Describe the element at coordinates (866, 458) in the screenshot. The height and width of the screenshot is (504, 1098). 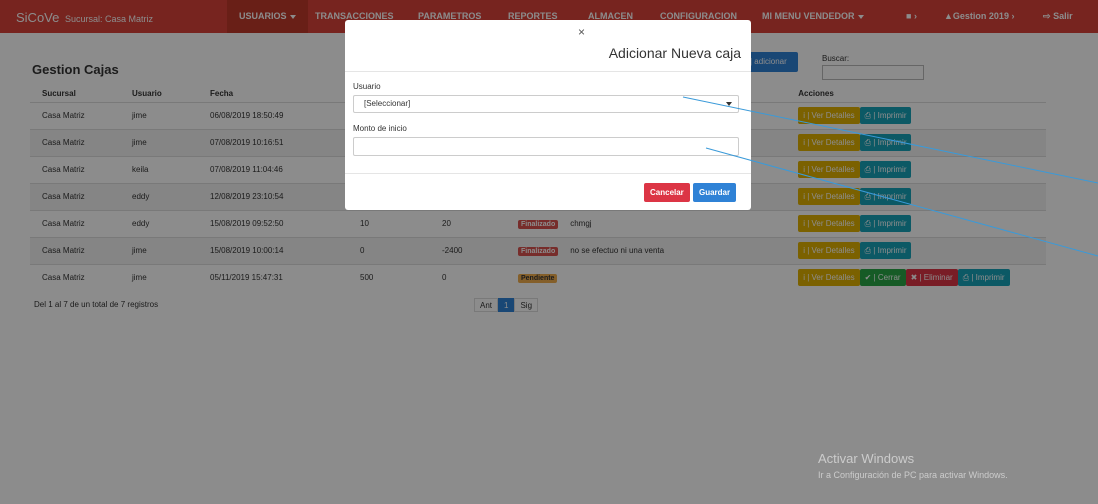
I see `windows-activation-title: Activar Windows` at that location.